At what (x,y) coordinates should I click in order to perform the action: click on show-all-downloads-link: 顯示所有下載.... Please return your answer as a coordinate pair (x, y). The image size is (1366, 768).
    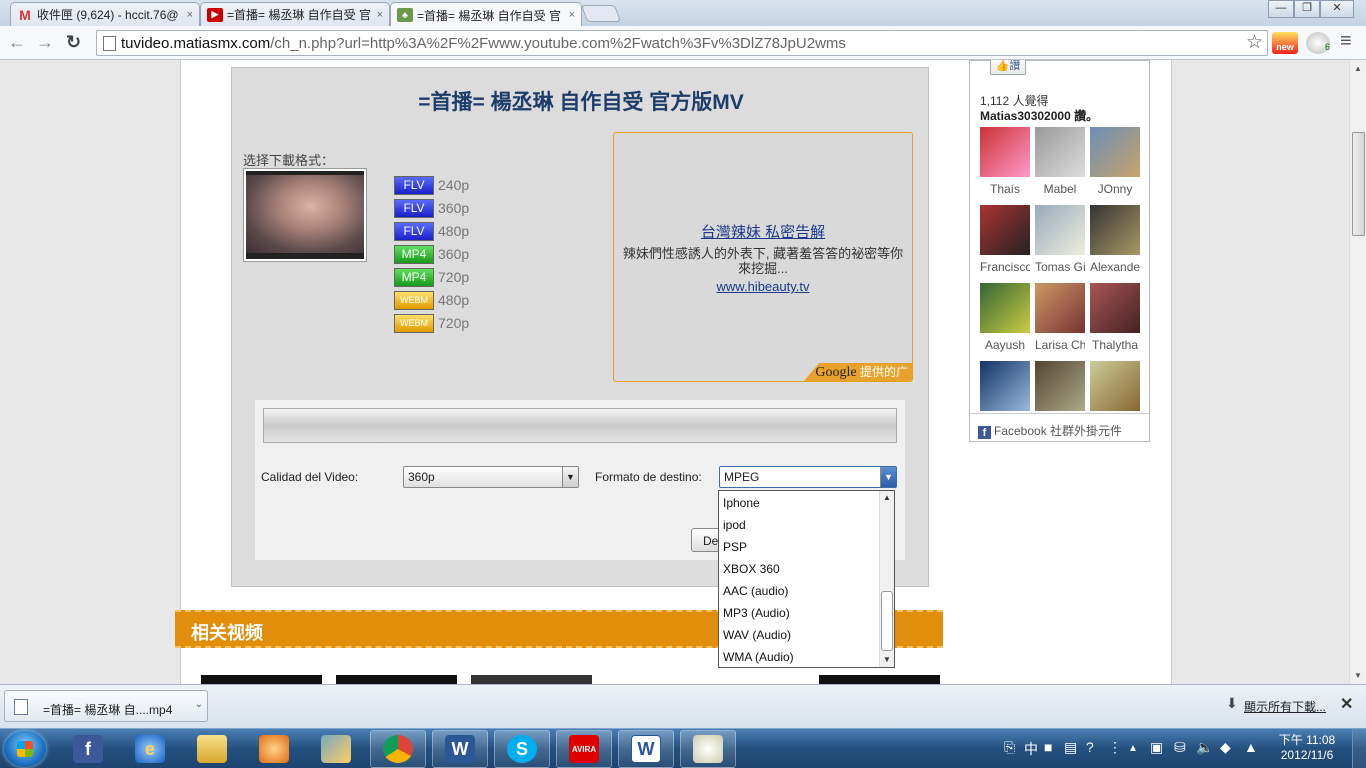
    Looking at the image, I should click on (1285, 706).